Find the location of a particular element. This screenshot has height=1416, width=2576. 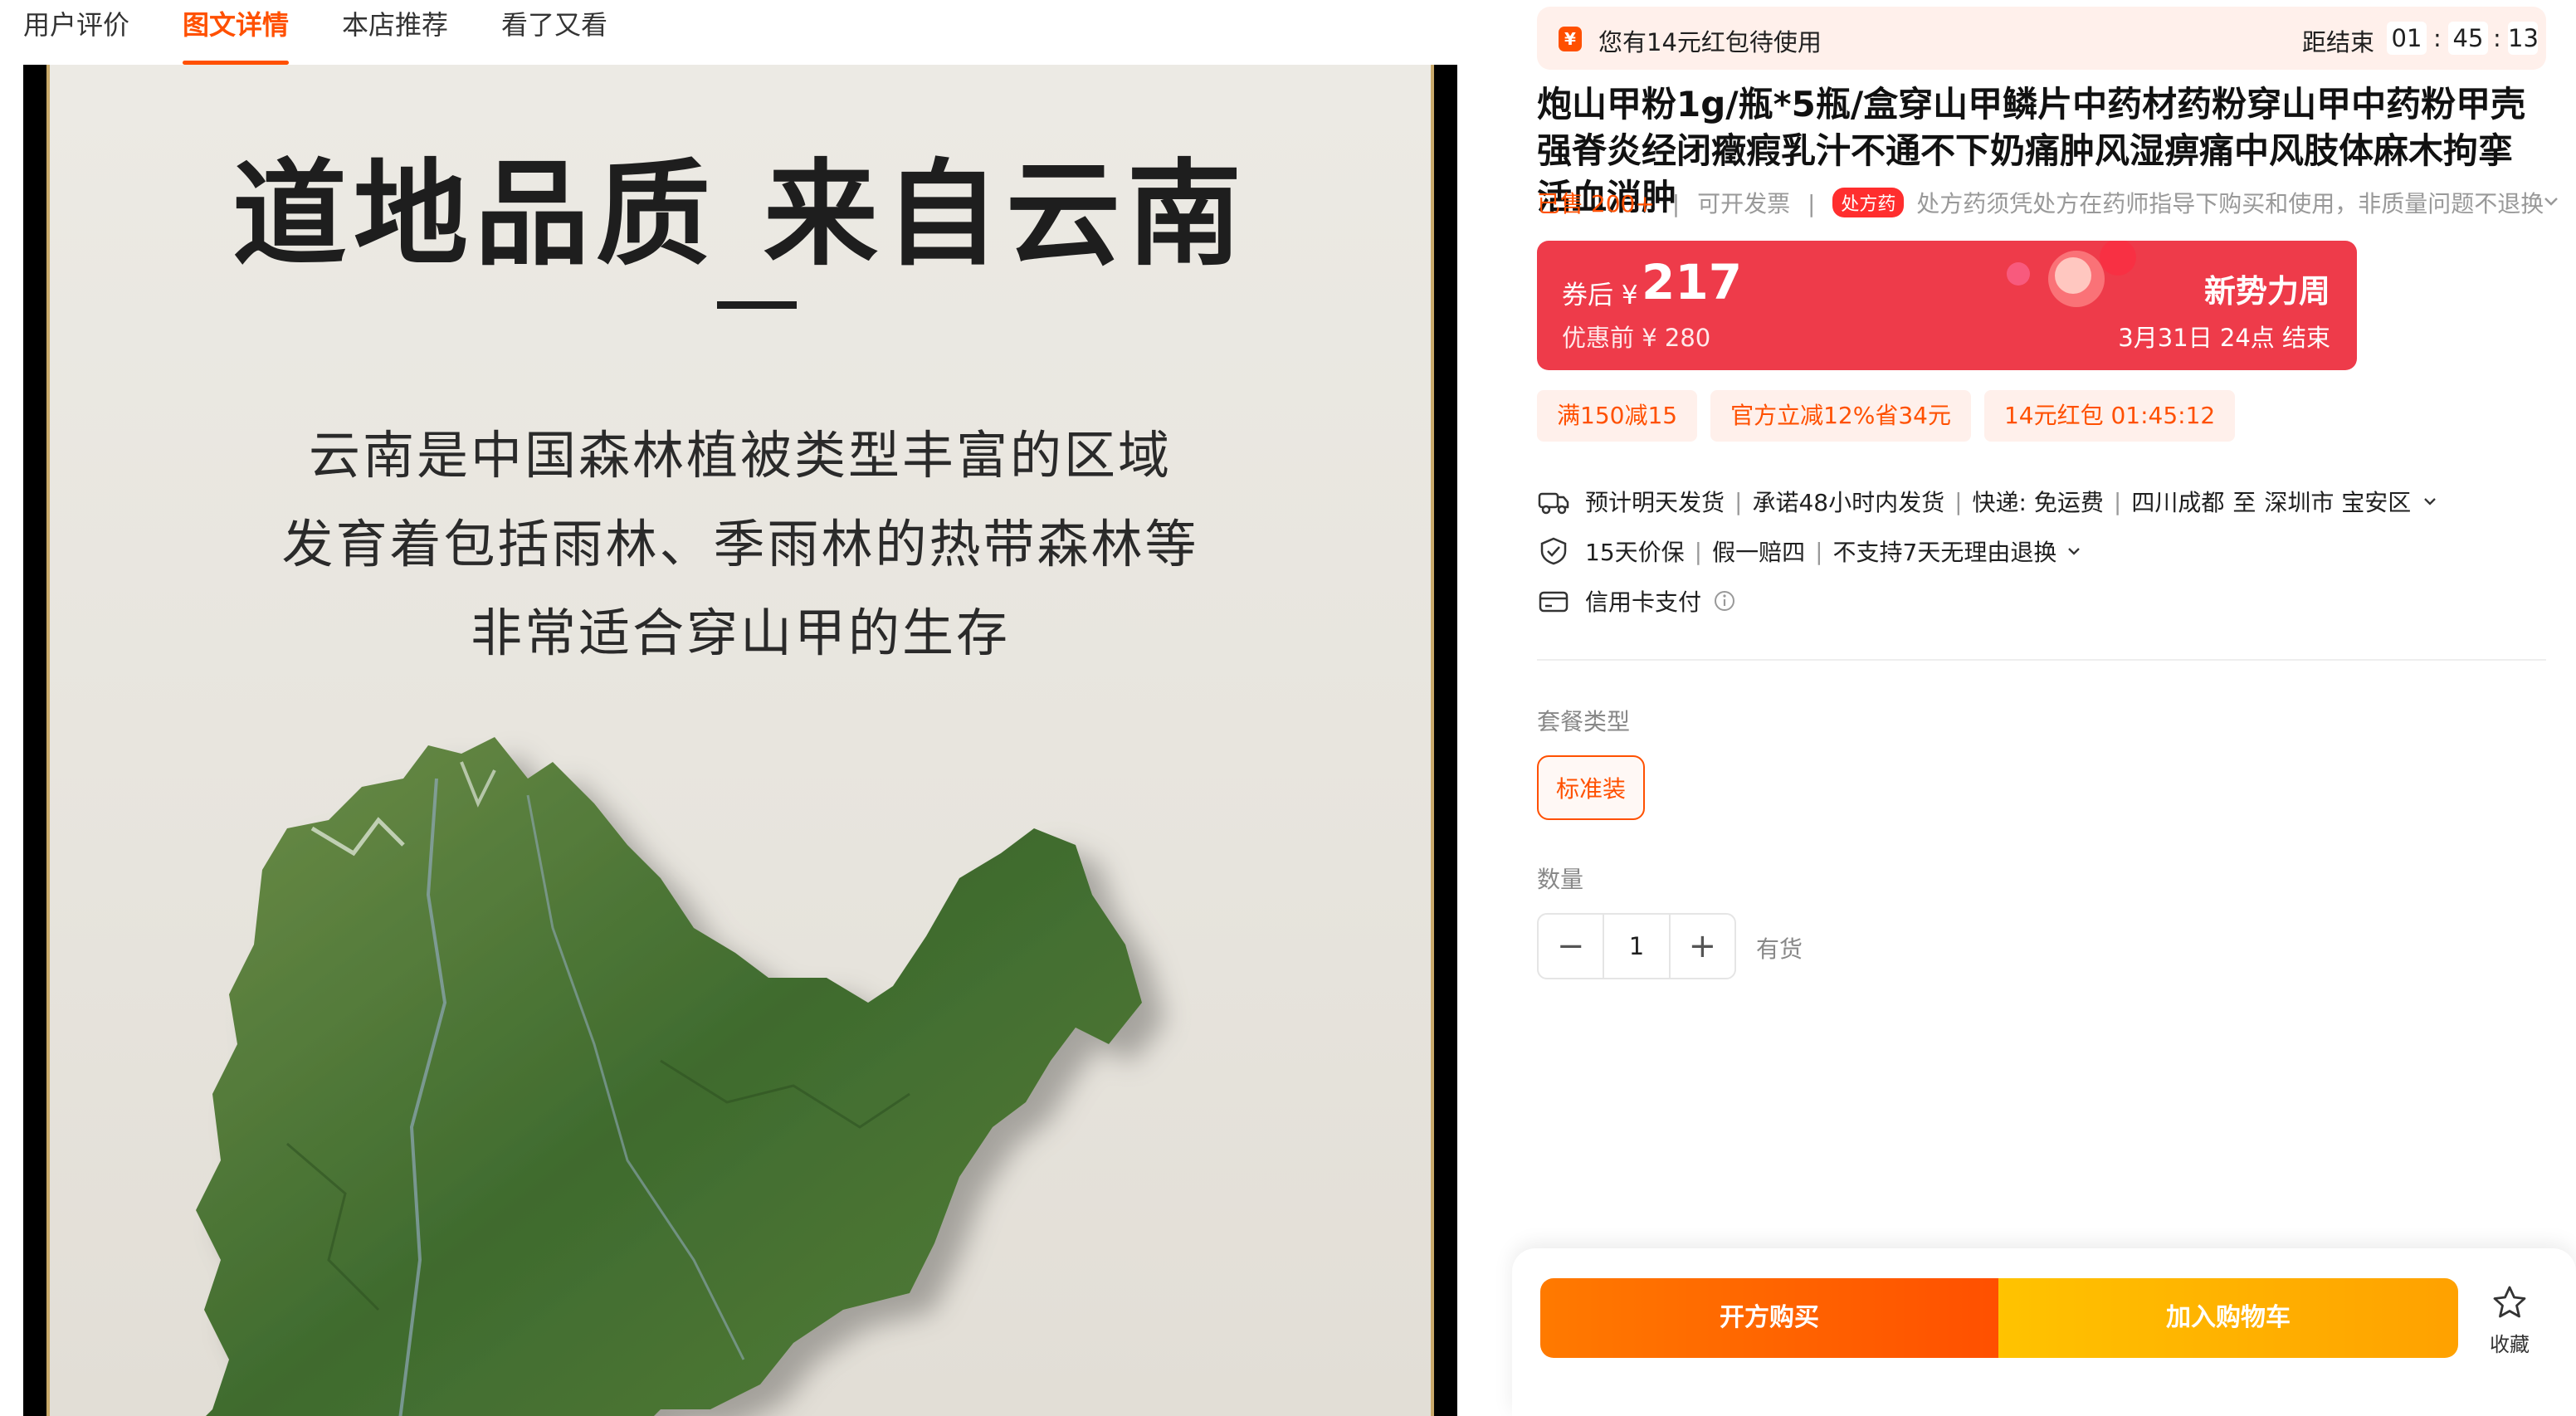

coupon-chip: 满150减15 is located at coordinates (1617, 416).